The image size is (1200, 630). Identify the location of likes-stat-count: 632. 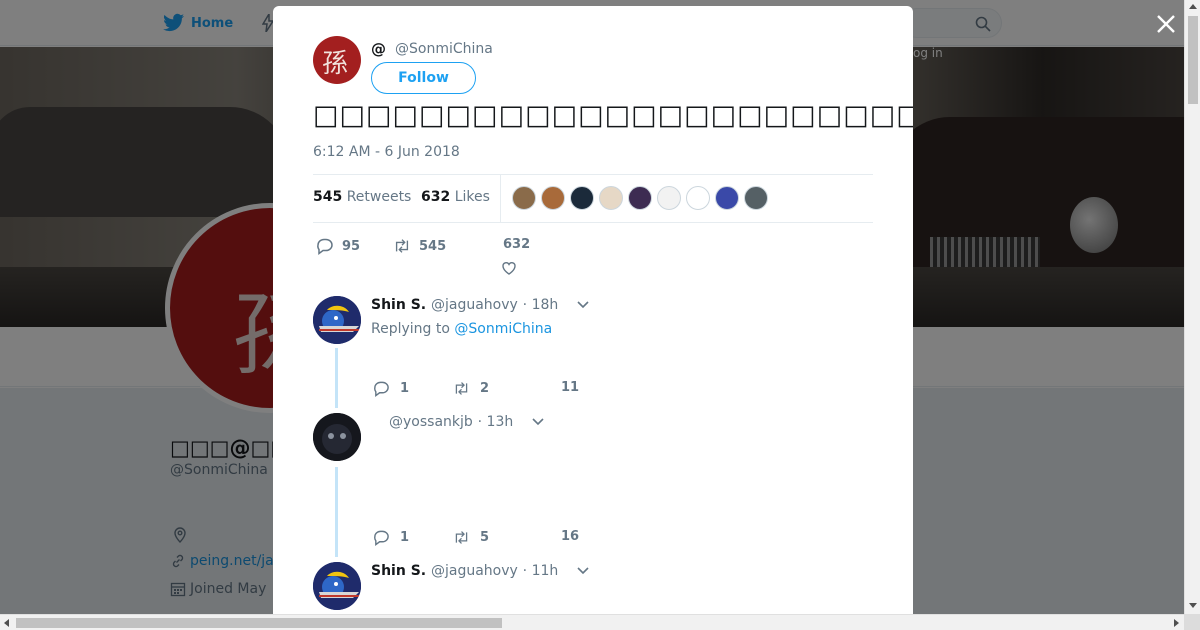
(436, 197).